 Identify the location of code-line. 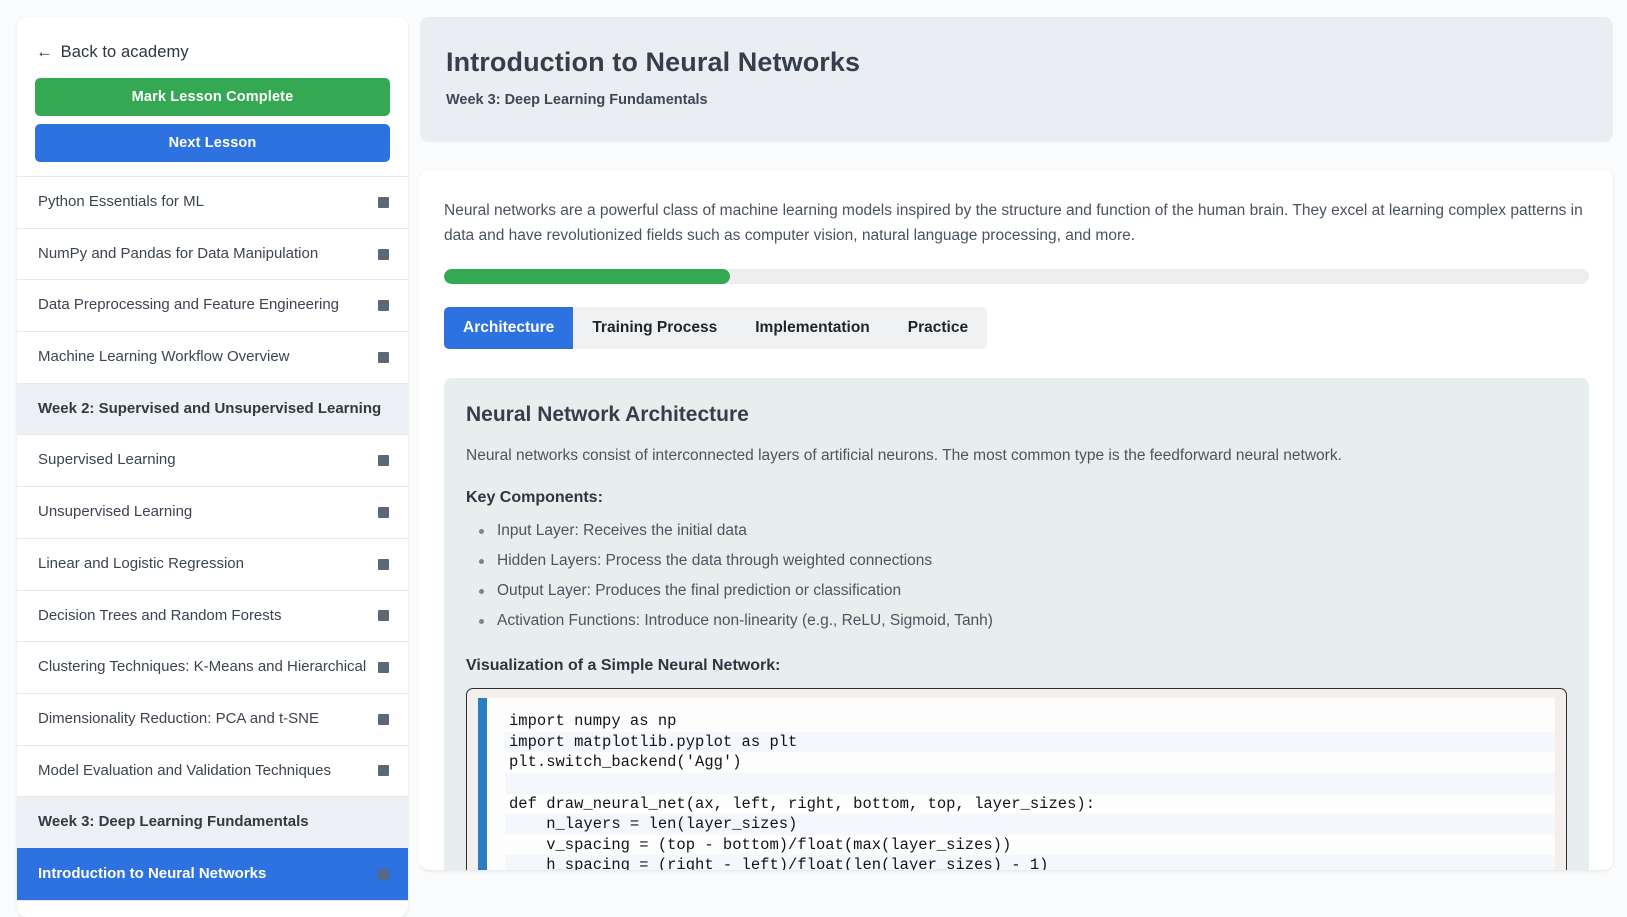
(1030, 783).